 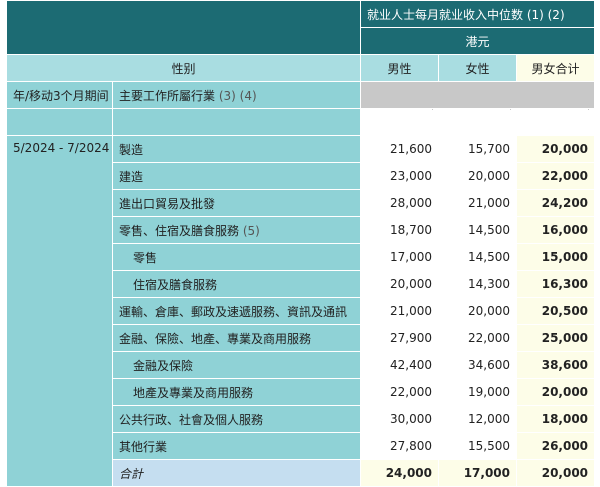 I want to click on male-value: 22,000, so click(x=399, y=392).